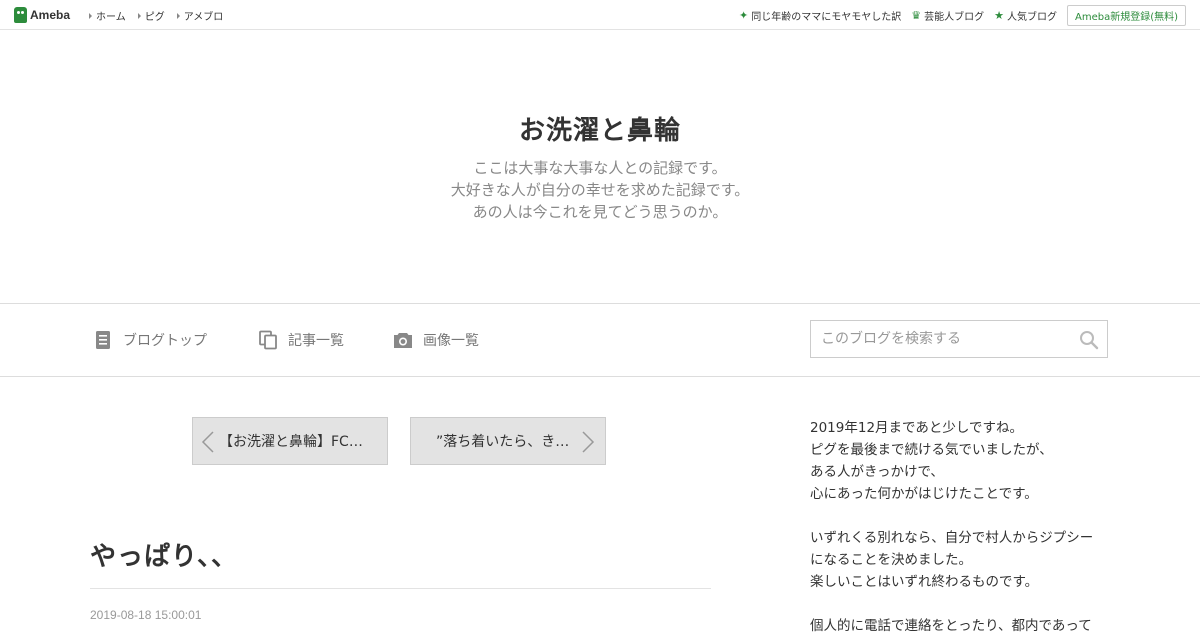 The height and width of the screenshot is (637, 1200). Describe the element at coordinates (744, 15) in the screenshot. I see `sparkle-icon: ✦` at that location.